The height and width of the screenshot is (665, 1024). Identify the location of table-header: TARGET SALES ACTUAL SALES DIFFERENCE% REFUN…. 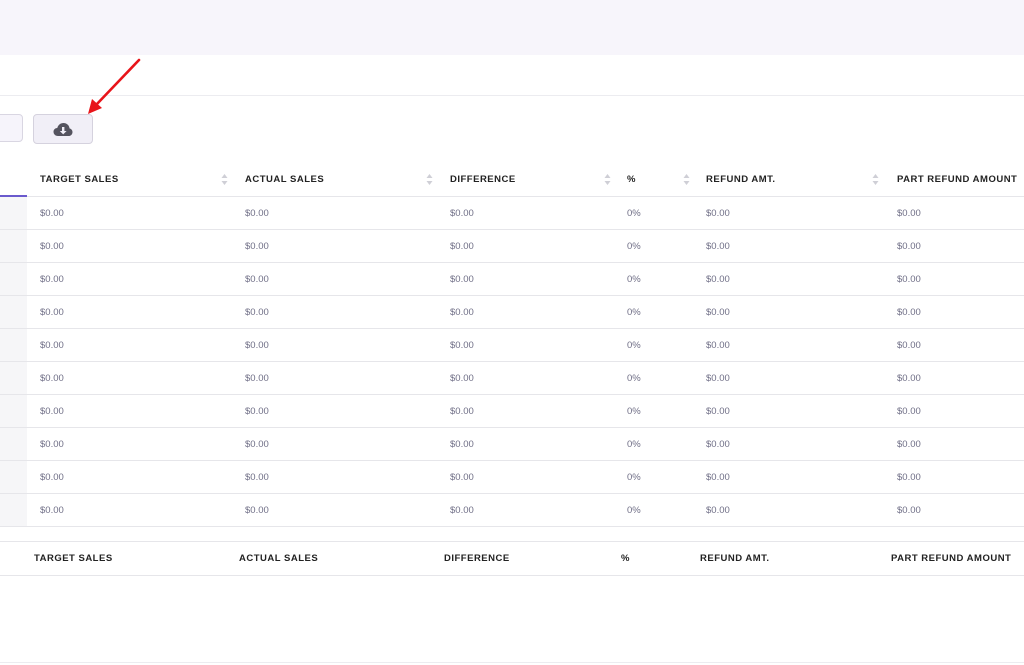
(512, 179).